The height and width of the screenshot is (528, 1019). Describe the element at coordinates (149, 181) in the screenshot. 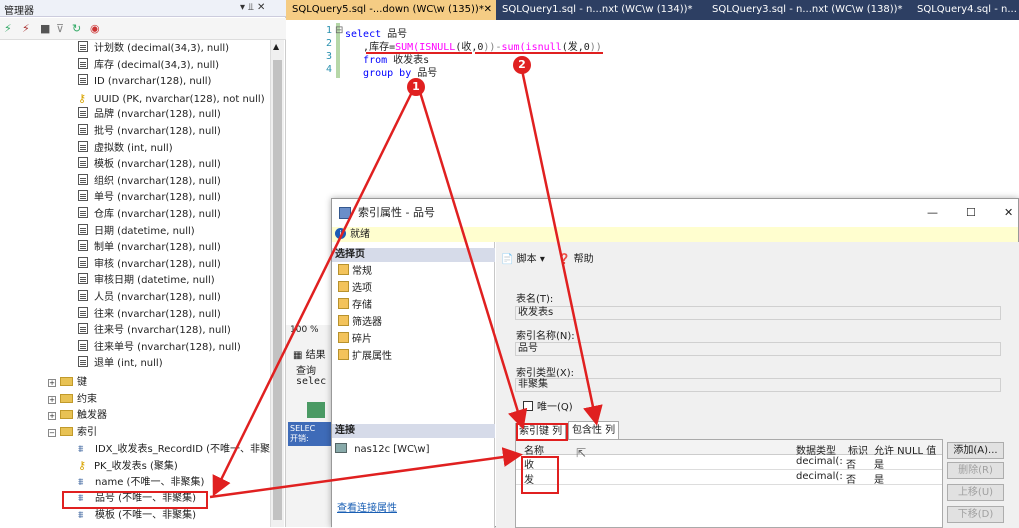

I see `tree-item-column: 组织 (nvarchar(128), null)` at that location.